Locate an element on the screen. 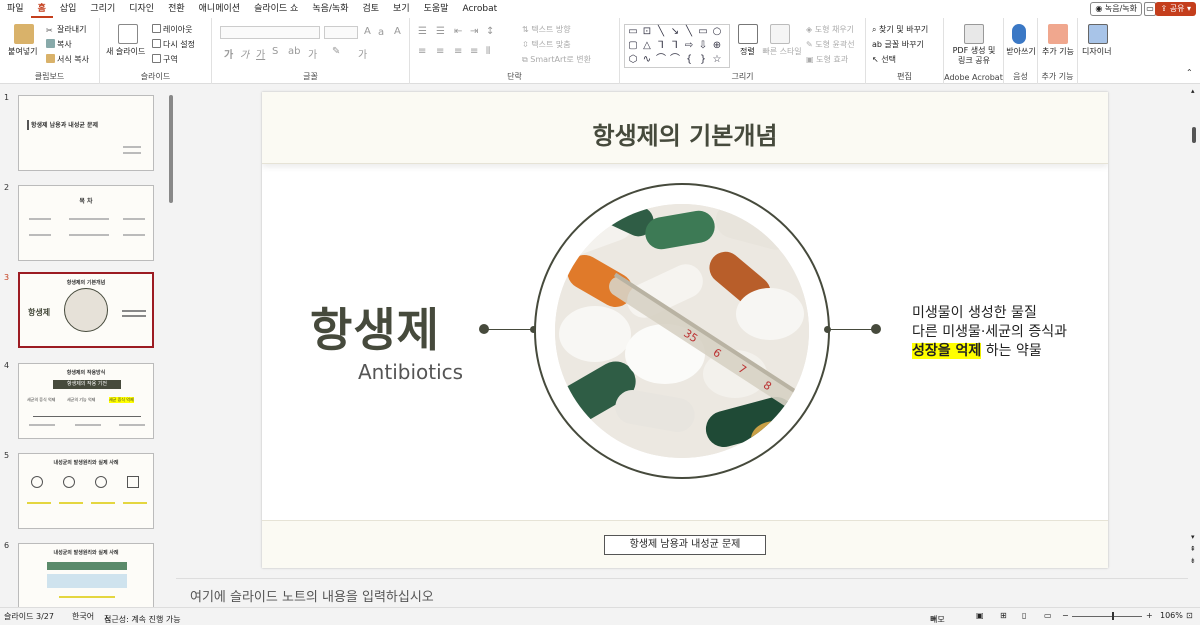 The height and width of the screenshot is (625, 1200). textbox-shape-icon: ⊡ is located at coordinates (647, 32).